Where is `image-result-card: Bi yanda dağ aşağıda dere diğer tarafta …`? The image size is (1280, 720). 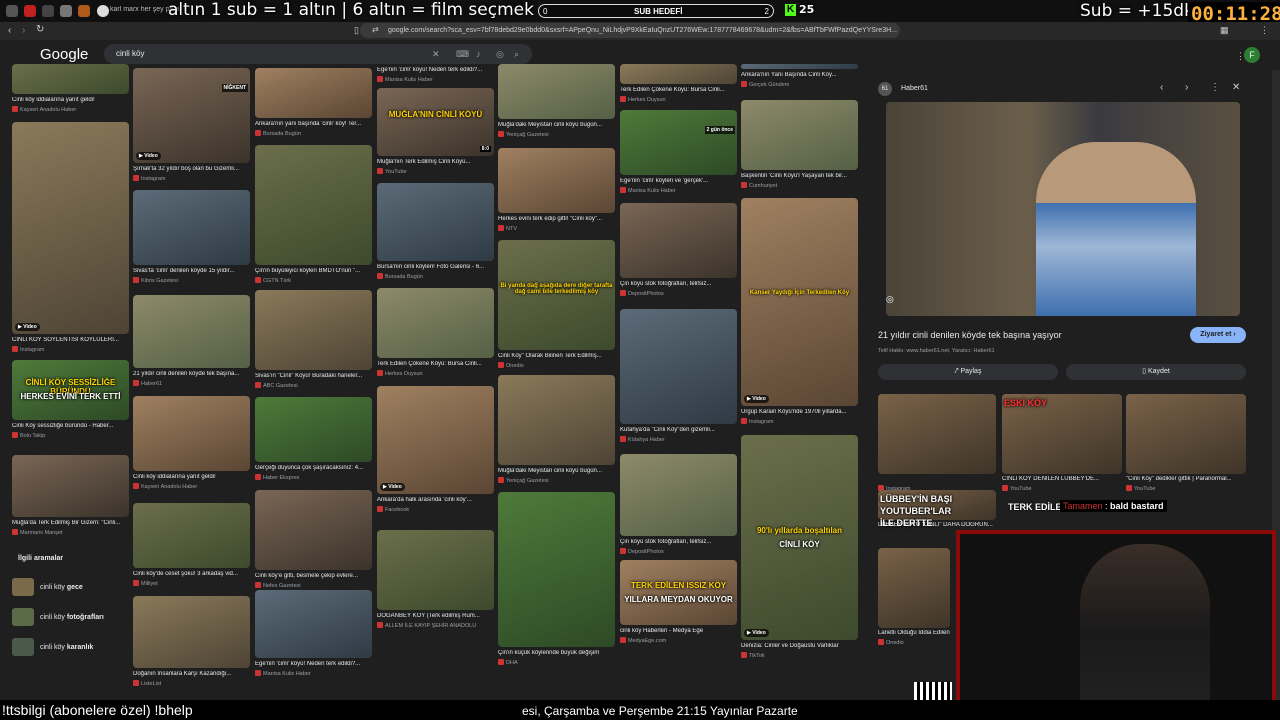
image-result-card: Bi yanda dağ aşağıda dere diğer tarafta … is located at coordinates (556, 306).